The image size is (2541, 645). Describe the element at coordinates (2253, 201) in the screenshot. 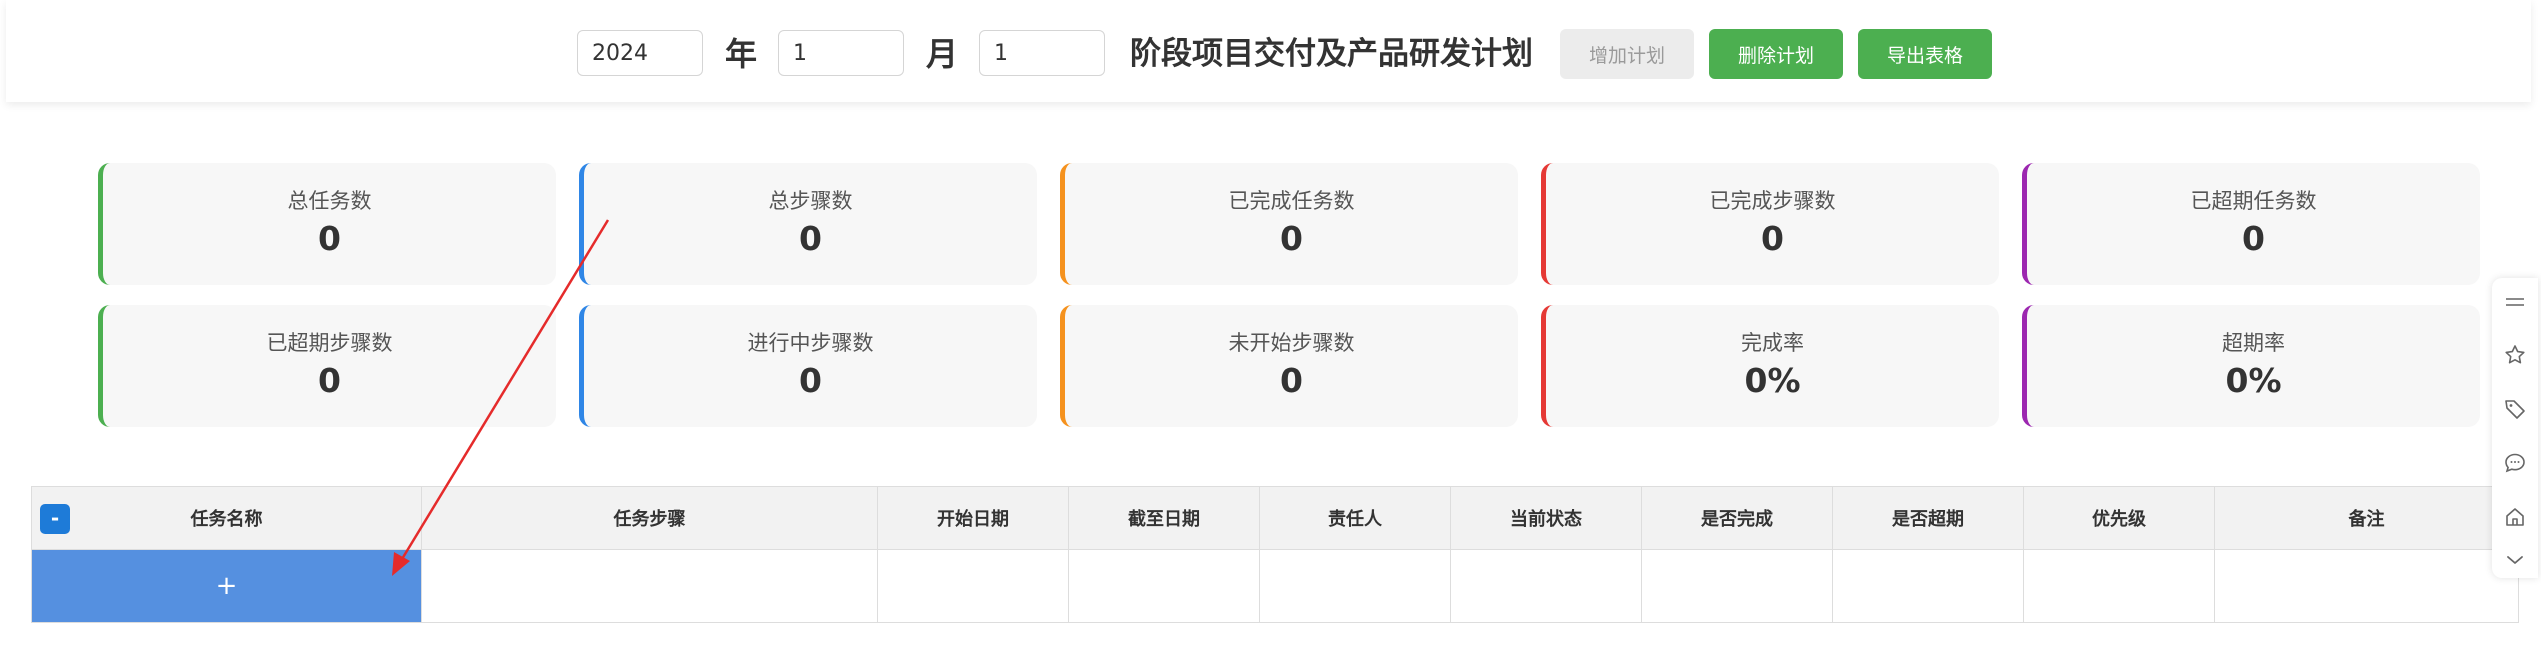

I see `stat-label: 已超期任务数` at that location.